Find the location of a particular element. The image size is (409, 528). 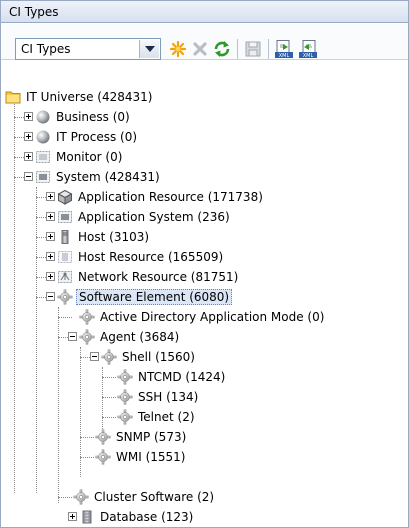

star-icon is located at coordinates (178, 49).